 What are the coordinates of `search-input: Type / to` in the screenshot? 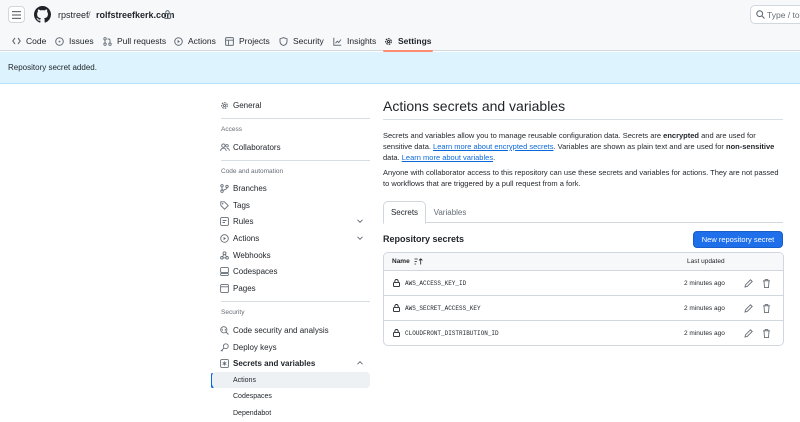 It's located at (775, 14).